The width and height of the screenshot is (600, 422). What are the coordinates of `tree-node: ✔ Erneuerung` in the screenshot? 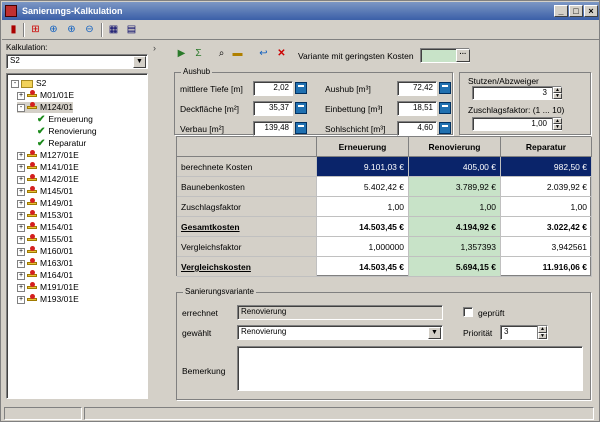 It's located at (65, 119).